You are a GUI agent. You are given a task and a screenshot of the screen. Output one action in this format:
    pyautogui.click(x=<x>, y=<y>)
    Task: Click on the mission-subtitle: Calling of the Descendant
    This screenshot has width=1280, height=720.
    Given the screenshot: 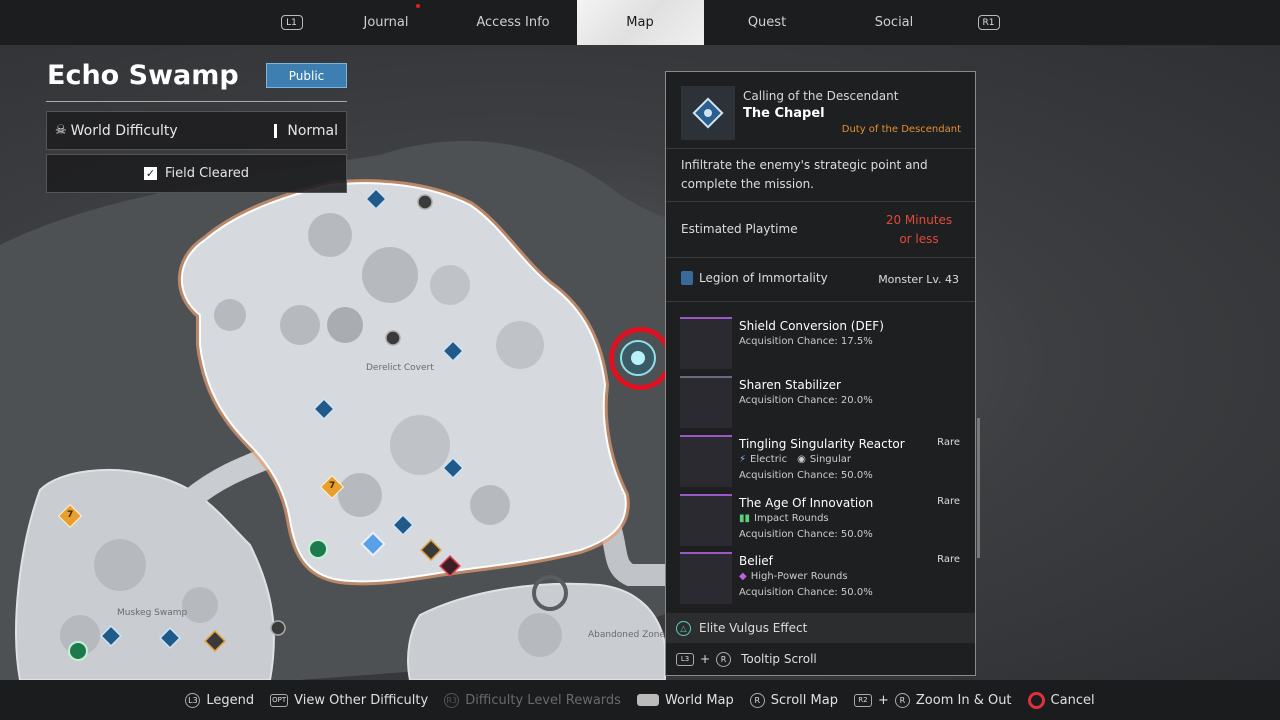 What is the action you would take?
    pyautogui.click(x=821, y=96)
    